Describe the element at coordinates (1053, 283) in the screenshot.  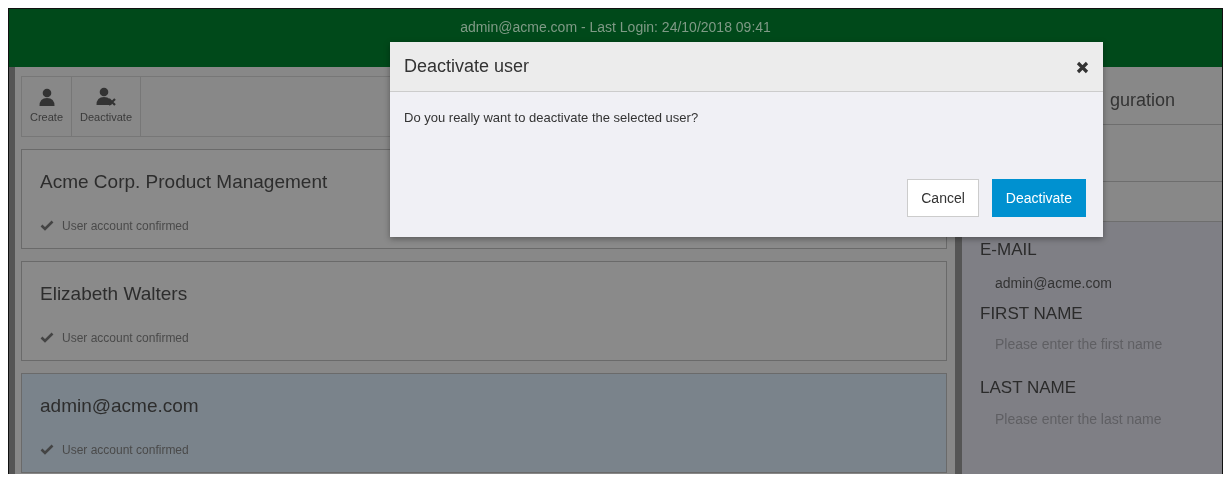
I see `email-value: admin@acme.com` at that location.